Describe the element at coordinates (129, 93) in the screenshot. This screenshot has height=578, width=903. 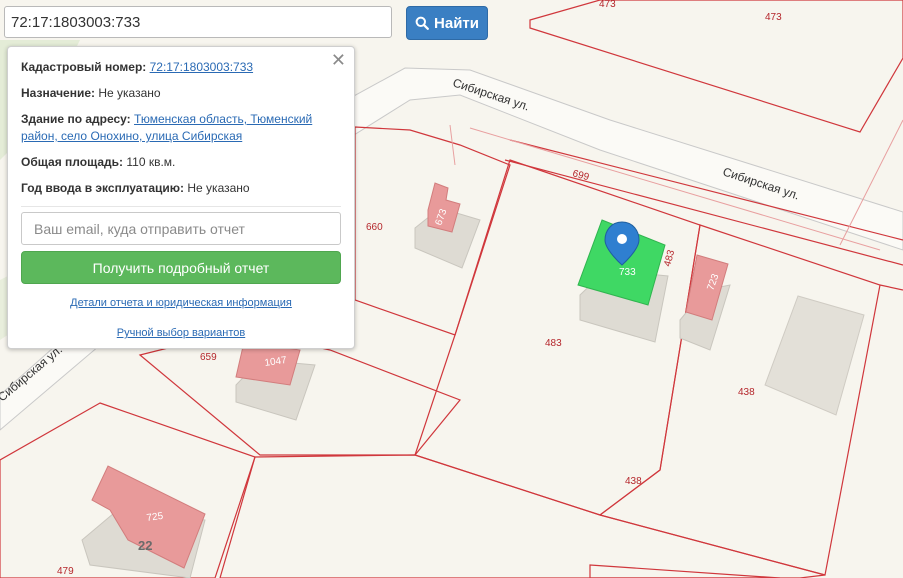
I see `purpose-value: Не указано` at that location.